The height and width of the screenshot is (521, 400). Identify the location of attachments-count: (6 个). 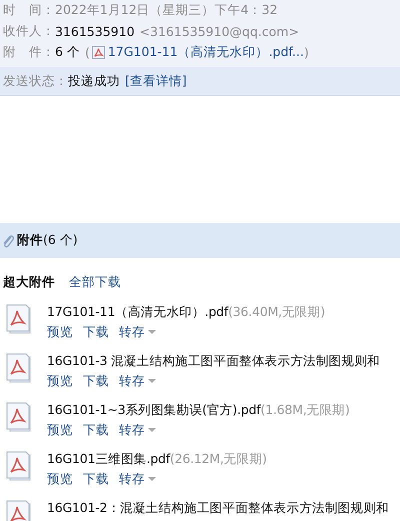
(60, 240).